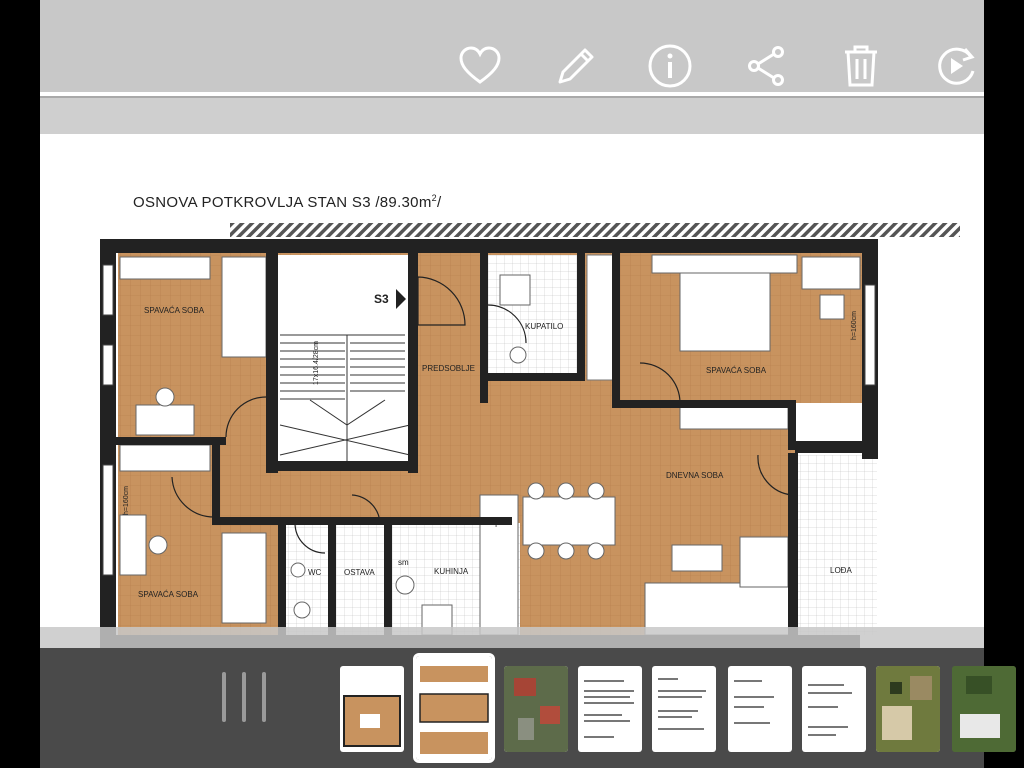  What do you see at coordinates (316, 363) in the screenshot?
I see `stairs-dim: 17x16.4/28cm` at bounding box center [316, 363].